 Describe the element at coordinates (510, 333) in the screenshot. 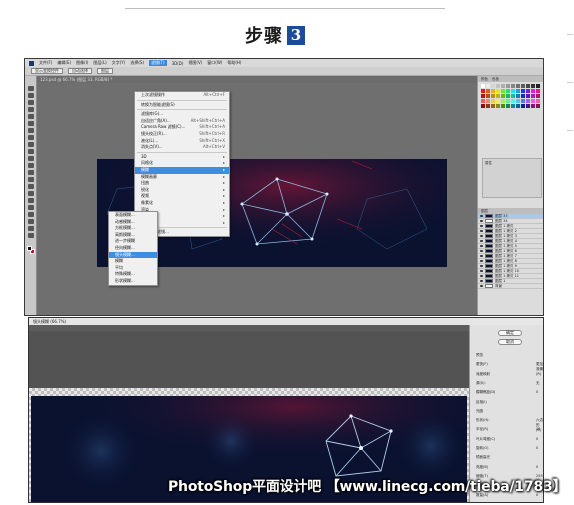

I see `ok-button: 确定` at that location.